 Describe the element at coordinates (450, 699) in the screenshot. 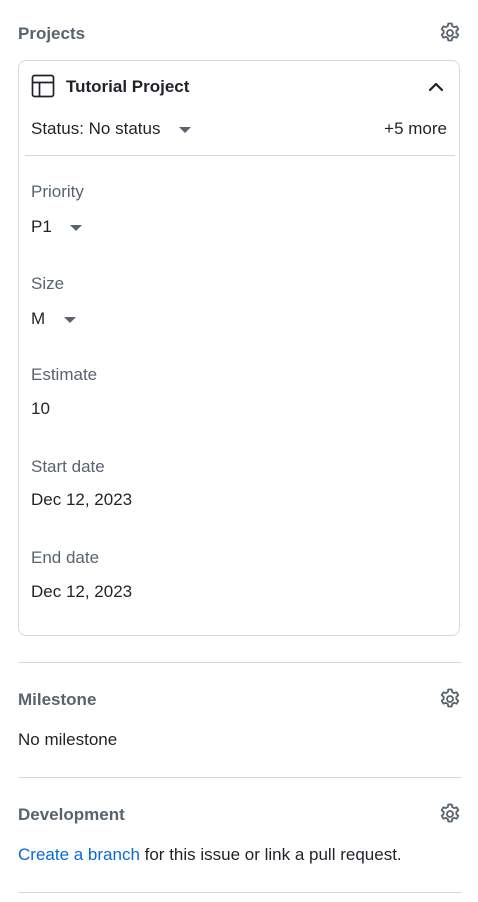

I see `milestone-gear-icon` at that location.